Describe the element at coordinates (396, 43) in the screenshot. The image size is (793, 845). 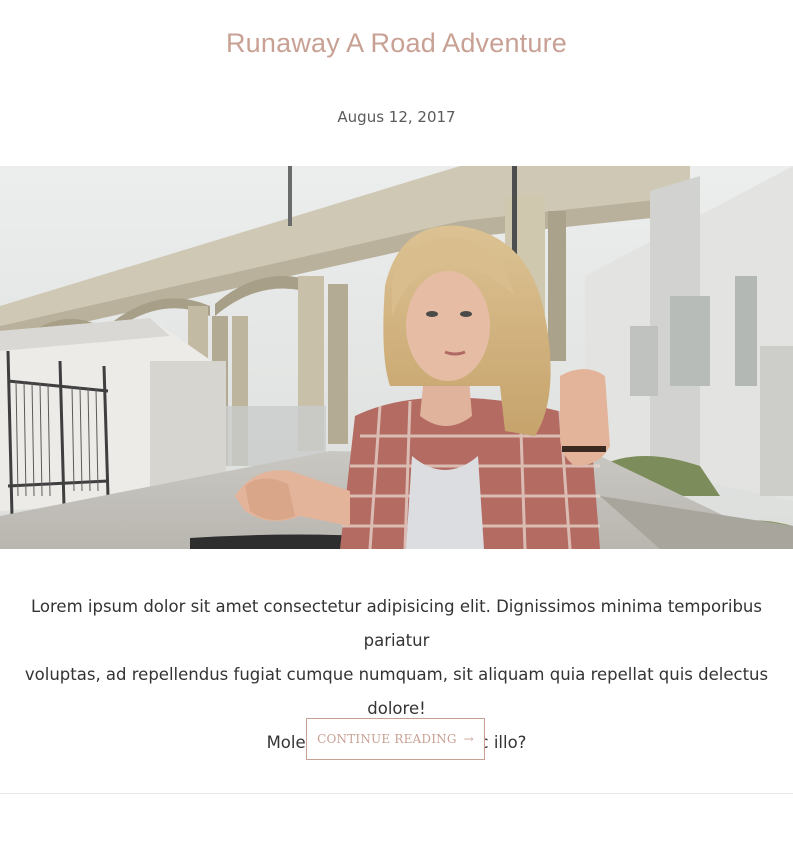
I see `post-title: Runaway A Road Adventure` at that location.